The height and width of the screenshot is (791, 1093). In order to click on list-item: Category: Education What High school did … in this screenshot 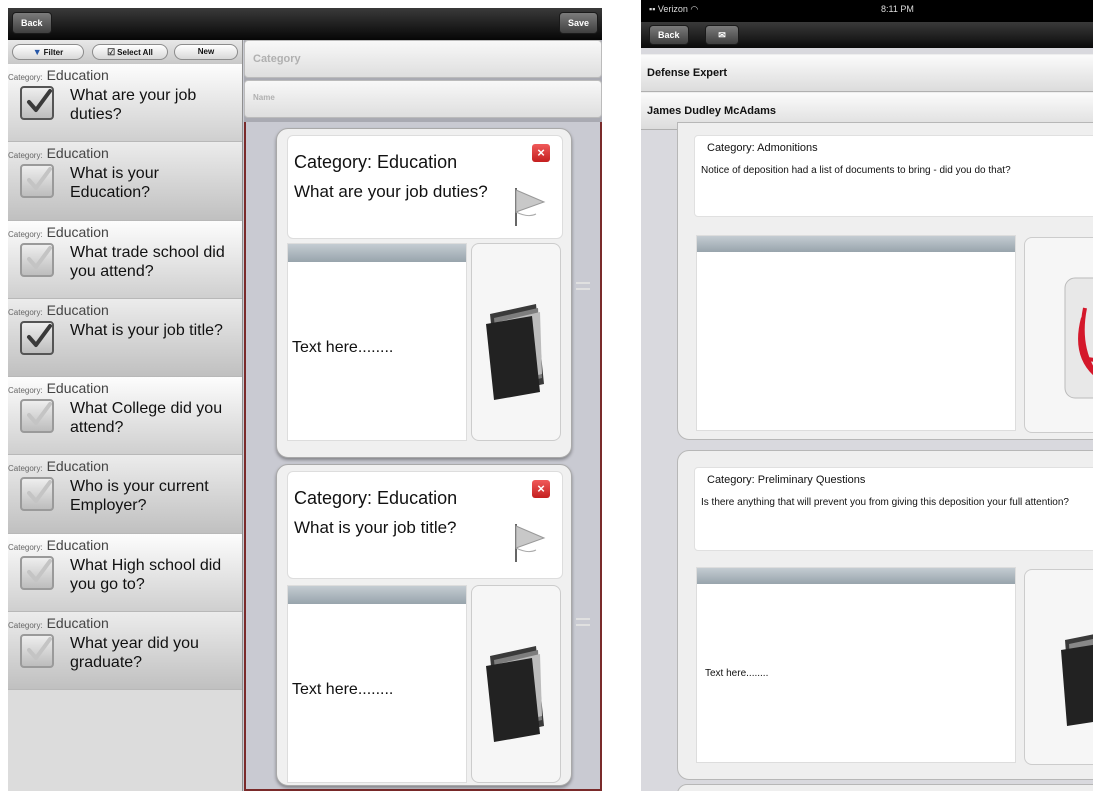, I will do `click(125, 573)`.